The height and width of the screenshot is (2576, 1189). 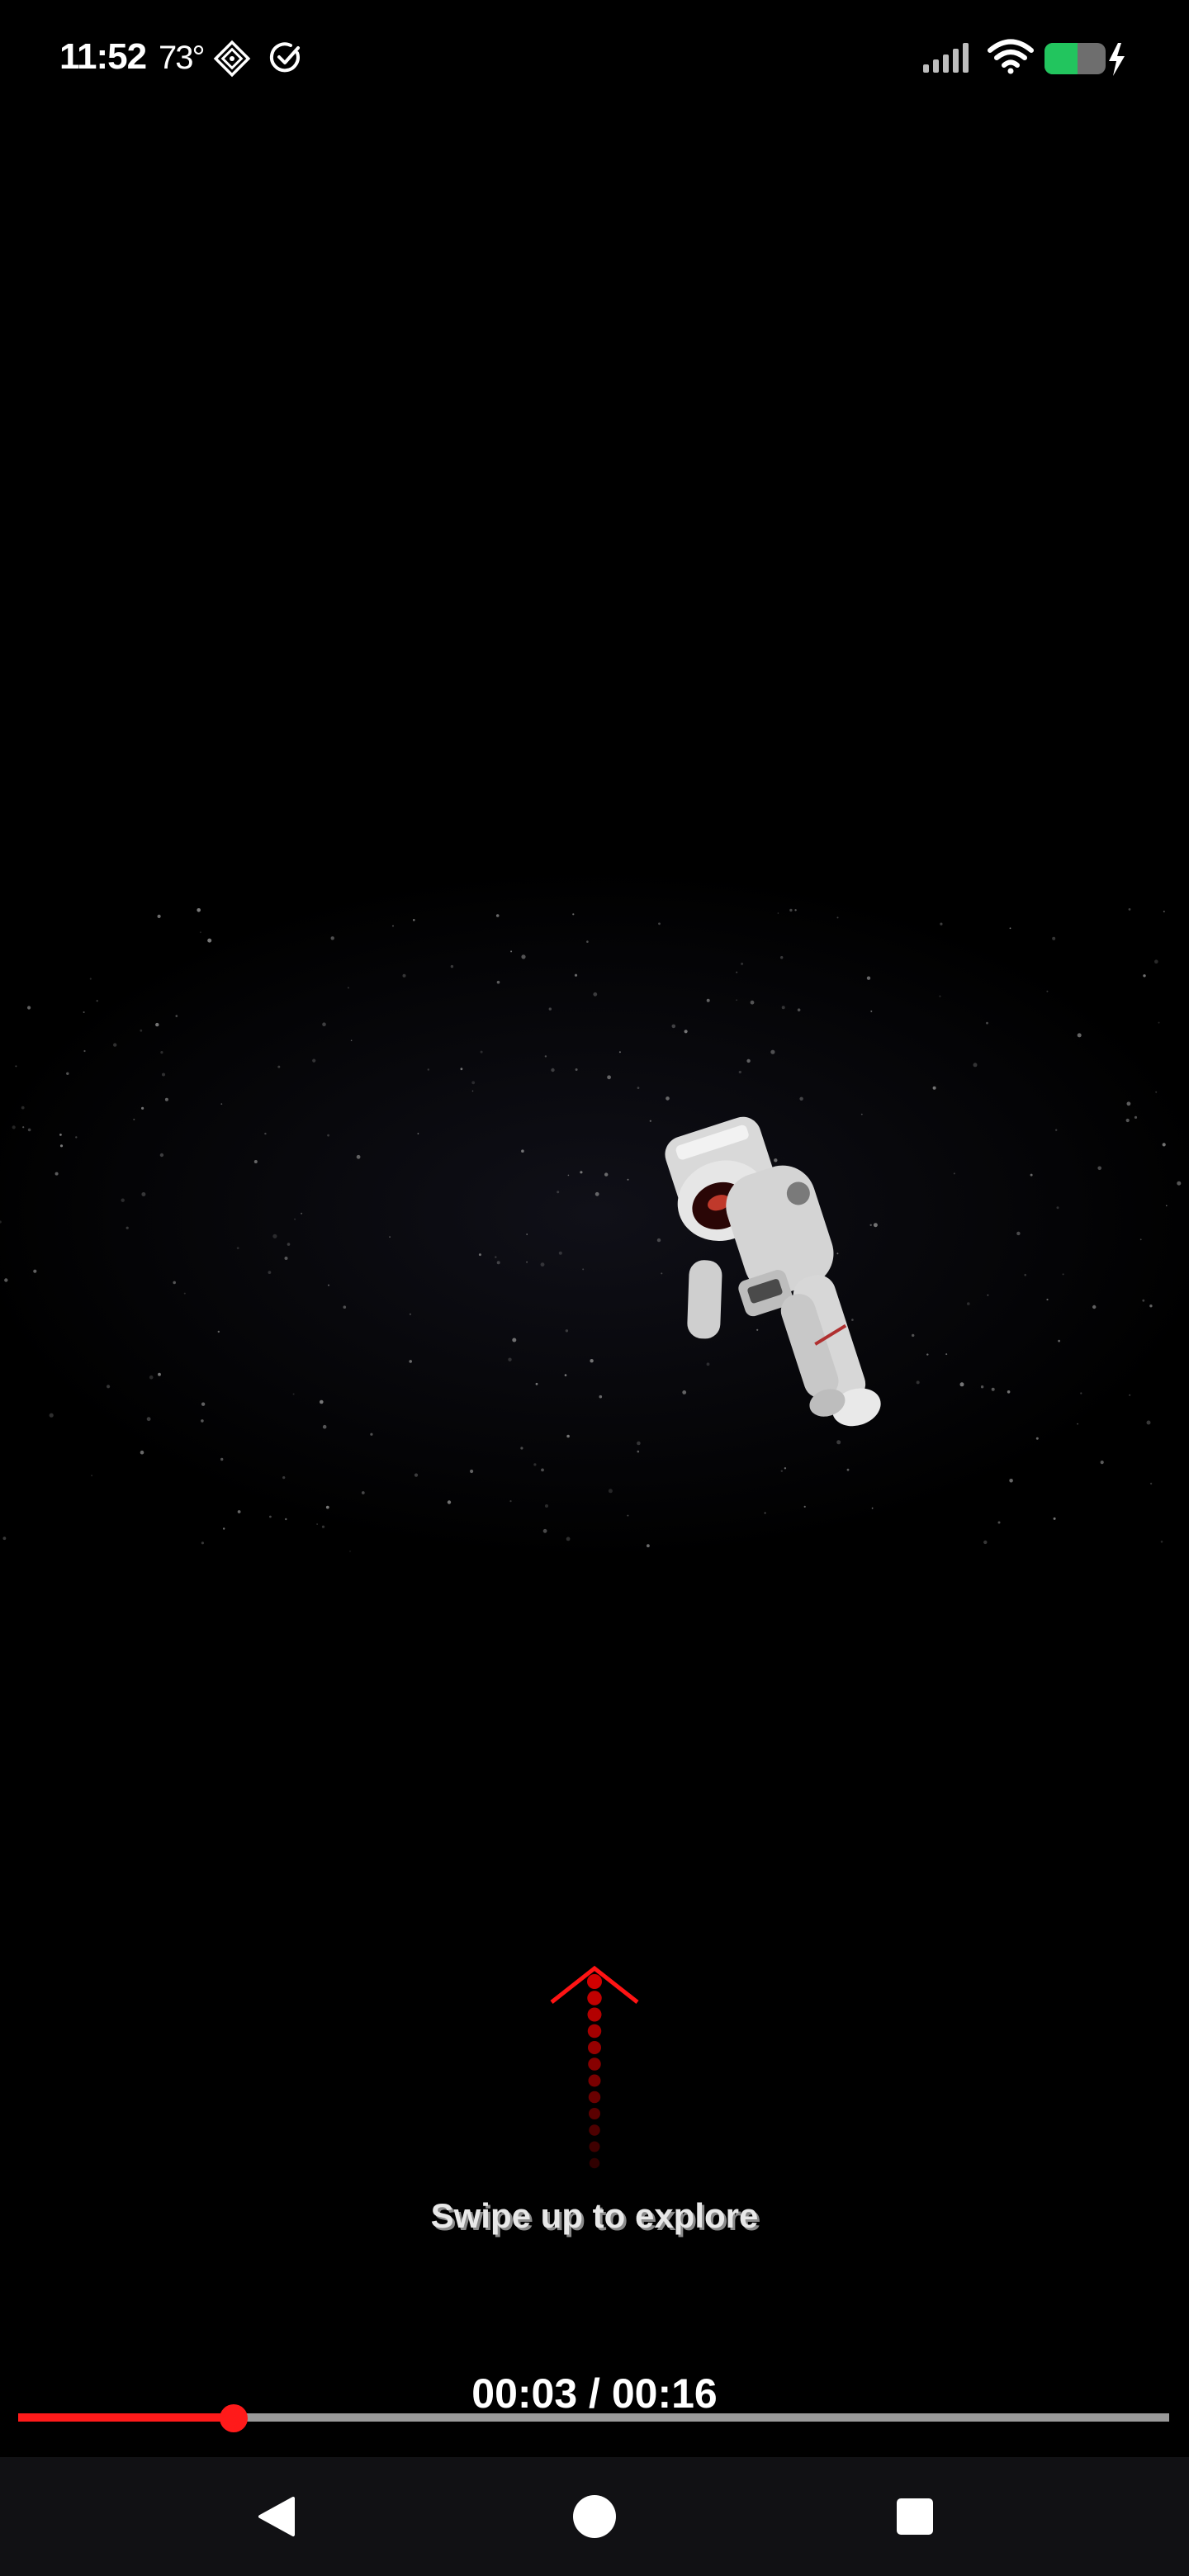 What do you see at coordinates (947, 59) in the screenshot?
I see `signal-icon` at bounding box center [947, 59].